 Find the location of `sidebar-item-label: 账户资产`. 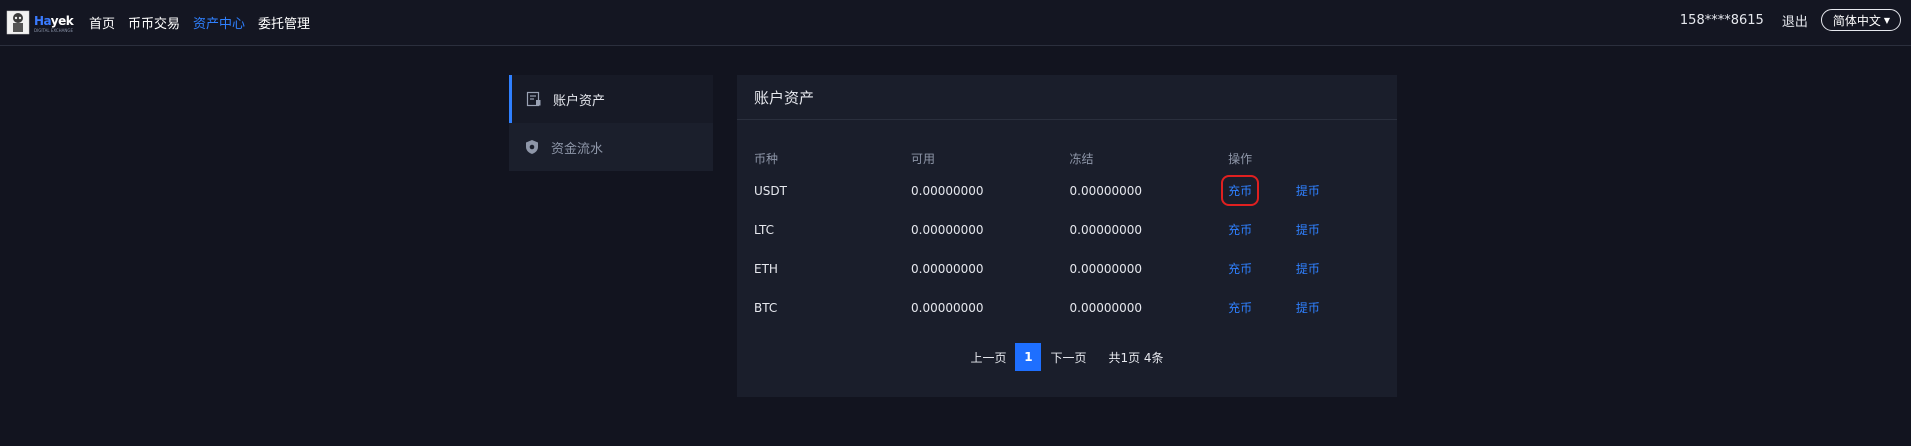

sidebar-item-label: 账户资产 is located at coordinates (579, 101).